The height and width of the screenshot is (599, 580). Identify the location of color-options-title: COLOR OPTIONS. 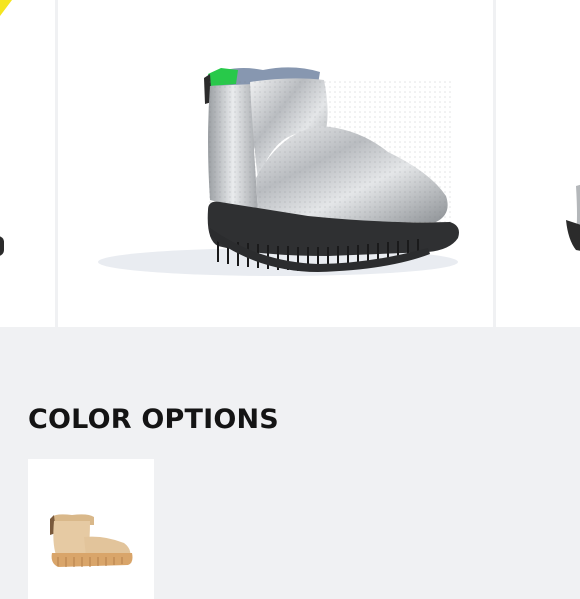
(153, 419).